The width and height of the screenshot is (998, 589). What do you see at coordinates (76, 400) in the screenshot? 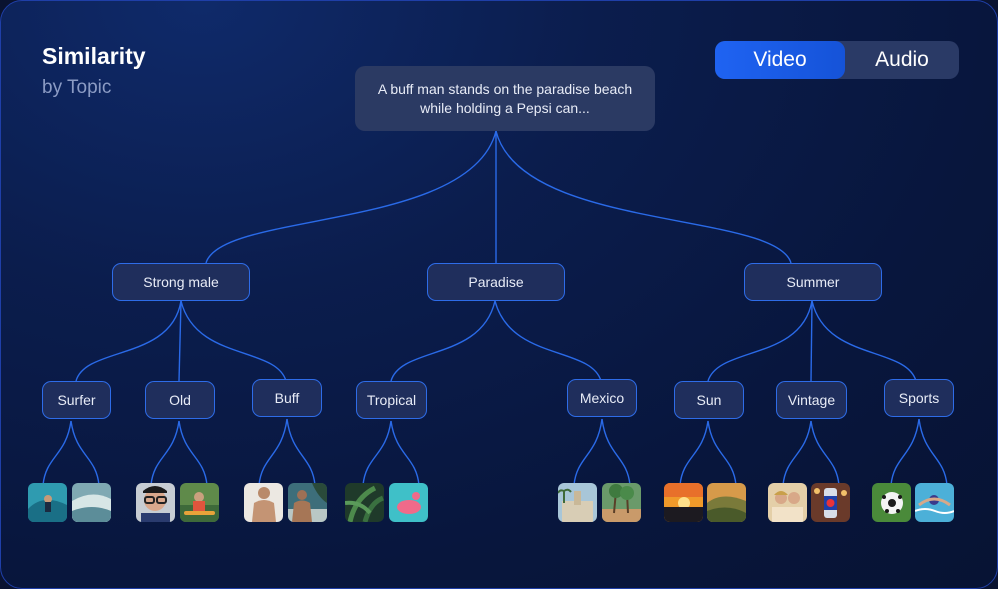
I see `subtopic-node-surfer: Surfer` at bounding box center [76, 400].